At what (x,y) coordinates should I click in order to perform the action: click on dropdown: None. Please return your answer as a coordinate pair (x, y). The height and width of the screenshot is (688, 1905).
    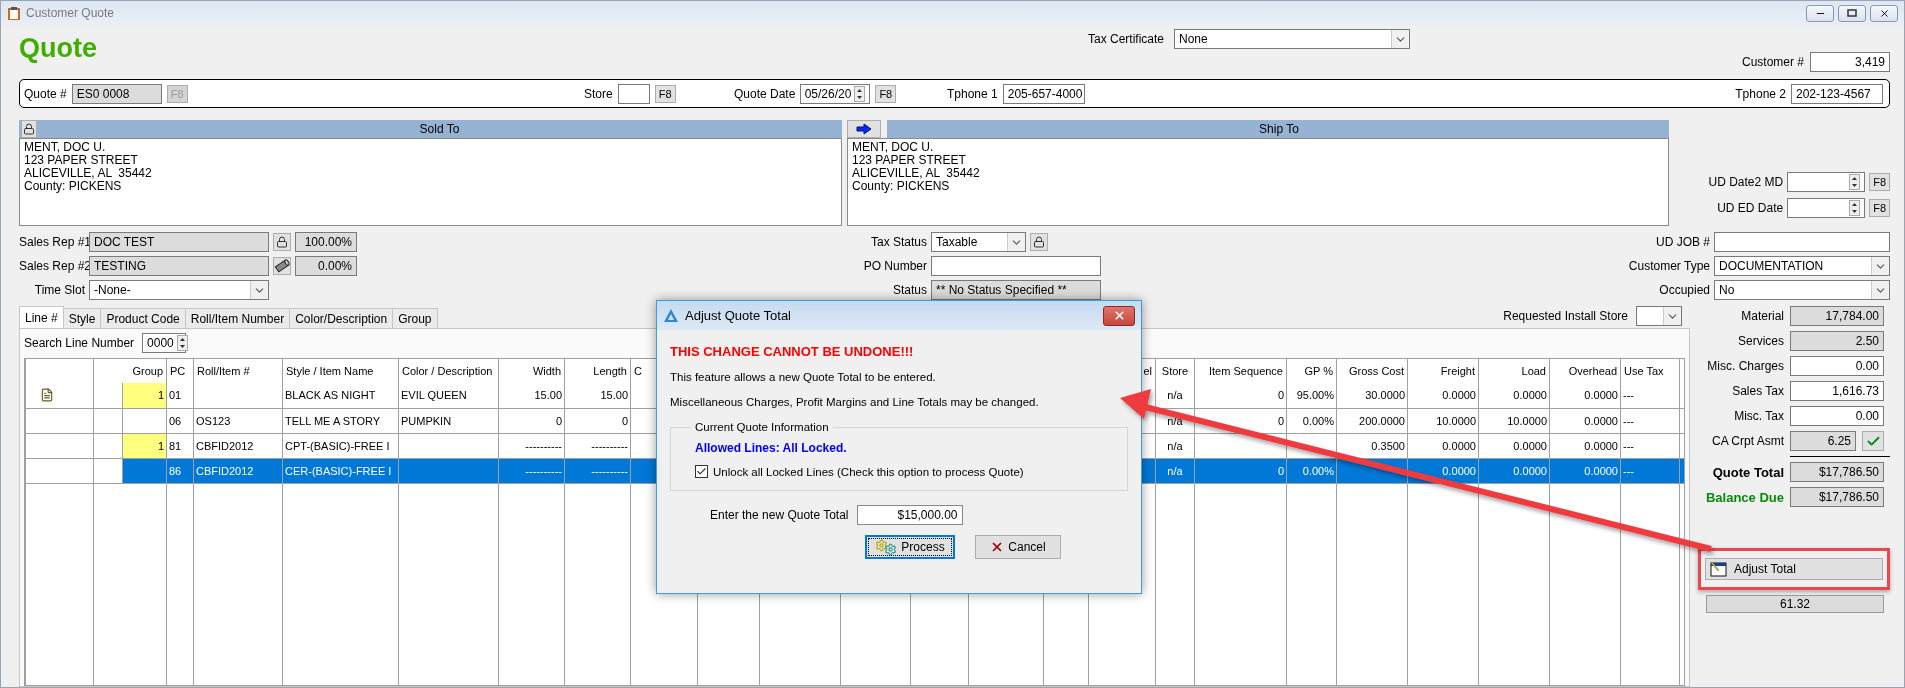
    Looking at the image, I should click on (1292, 39).